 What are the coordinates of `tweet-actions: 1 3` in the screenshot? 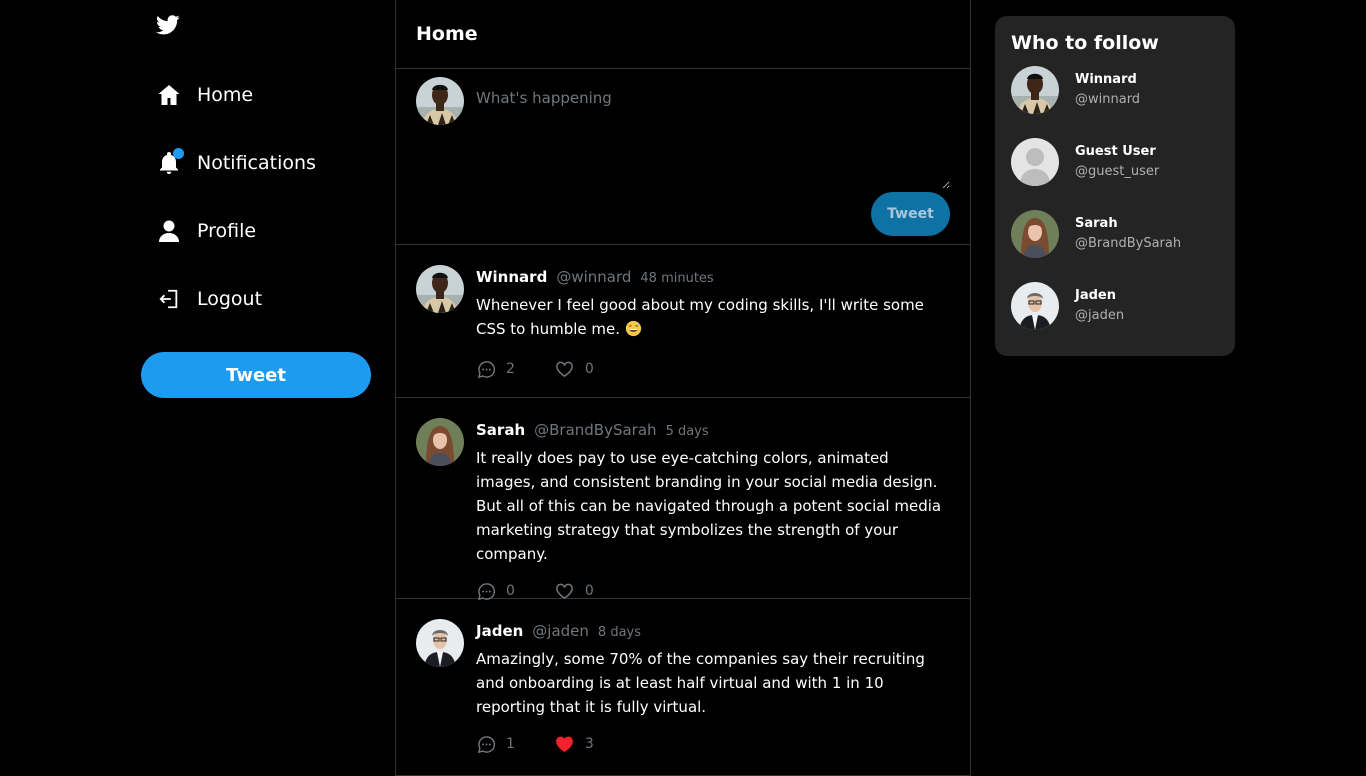 It's located at (713, 744).